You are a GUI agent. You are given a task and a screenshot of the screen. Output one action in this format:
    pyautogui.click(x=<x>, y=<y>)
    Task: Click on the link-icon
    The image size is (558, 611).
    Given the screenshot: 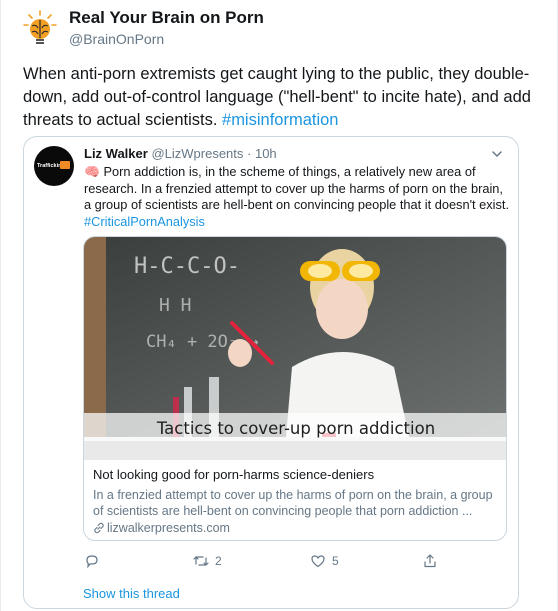 What is the action you would take?
    pyautogui.click(x=99, y=528)
    